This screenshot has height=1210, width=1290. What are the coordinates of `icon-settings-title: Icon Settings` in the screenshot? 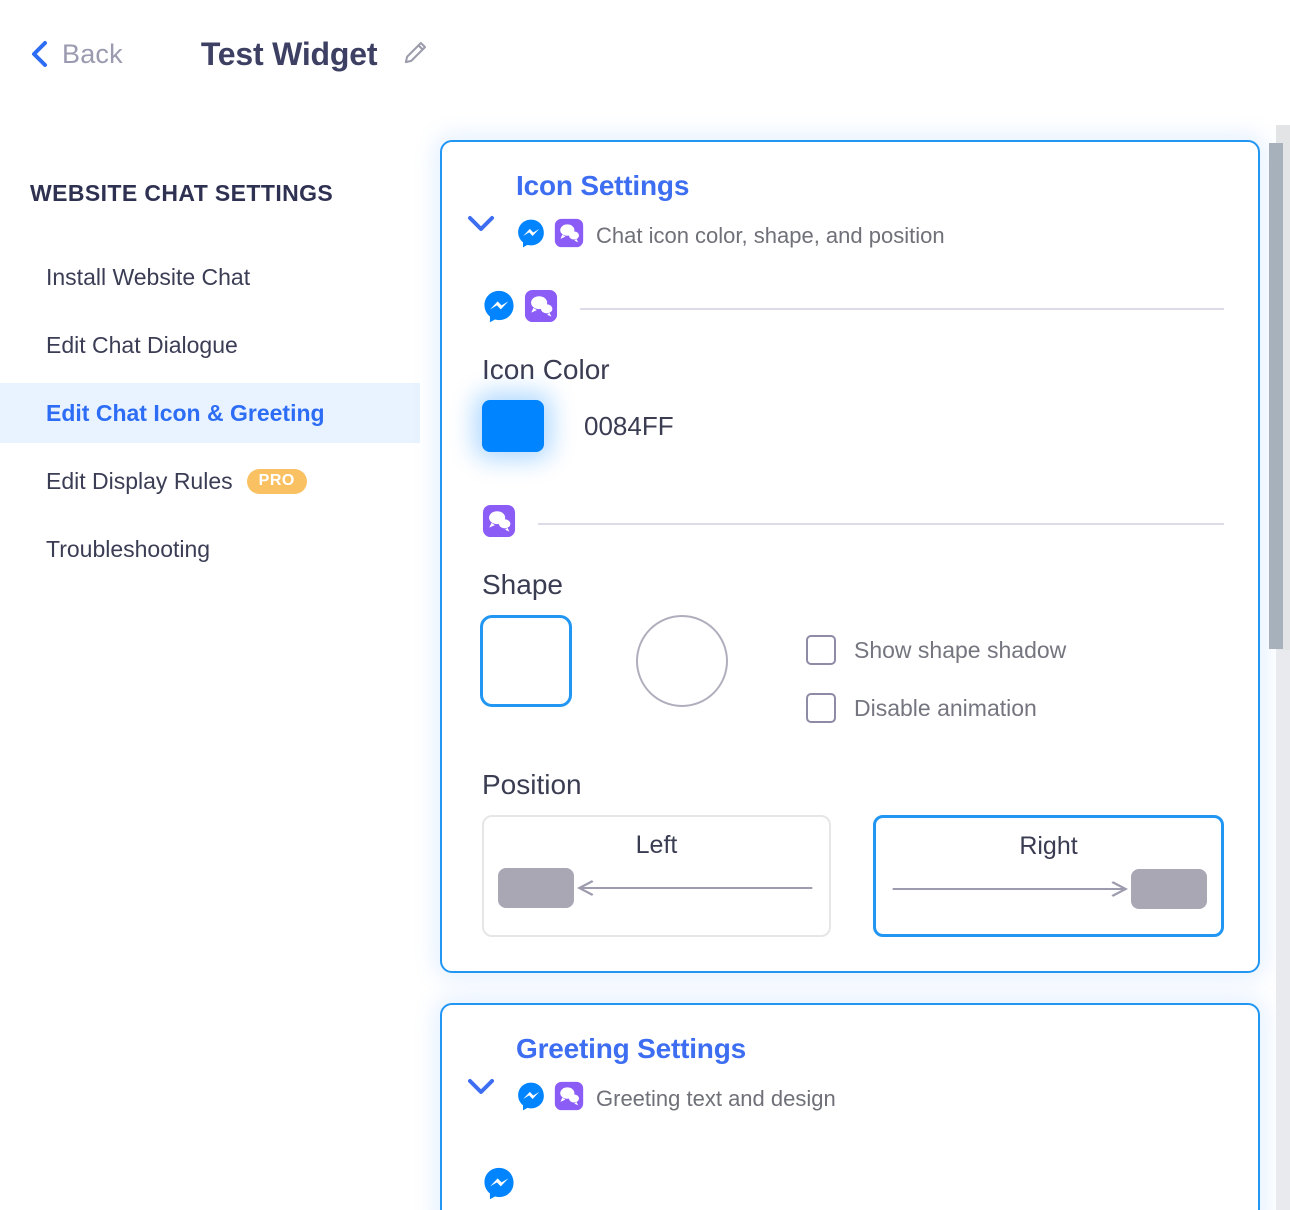 It's located at (603, 185).